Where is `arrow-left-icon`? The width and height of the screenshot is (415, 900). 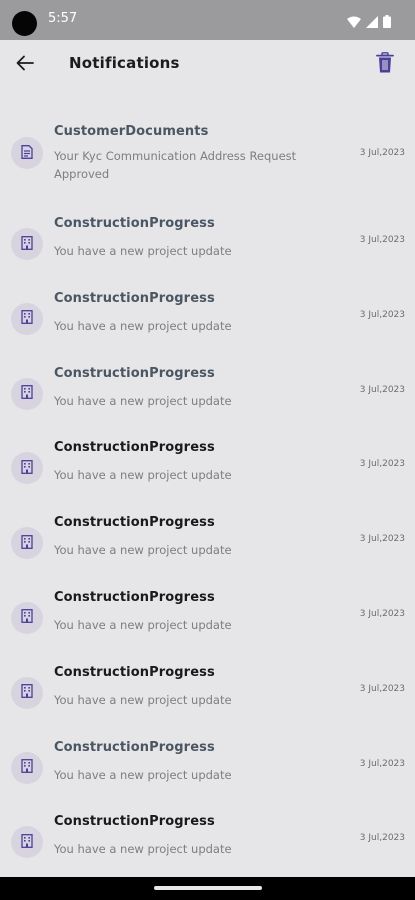
arrow-left-icon is located at coordinates (25, 65).